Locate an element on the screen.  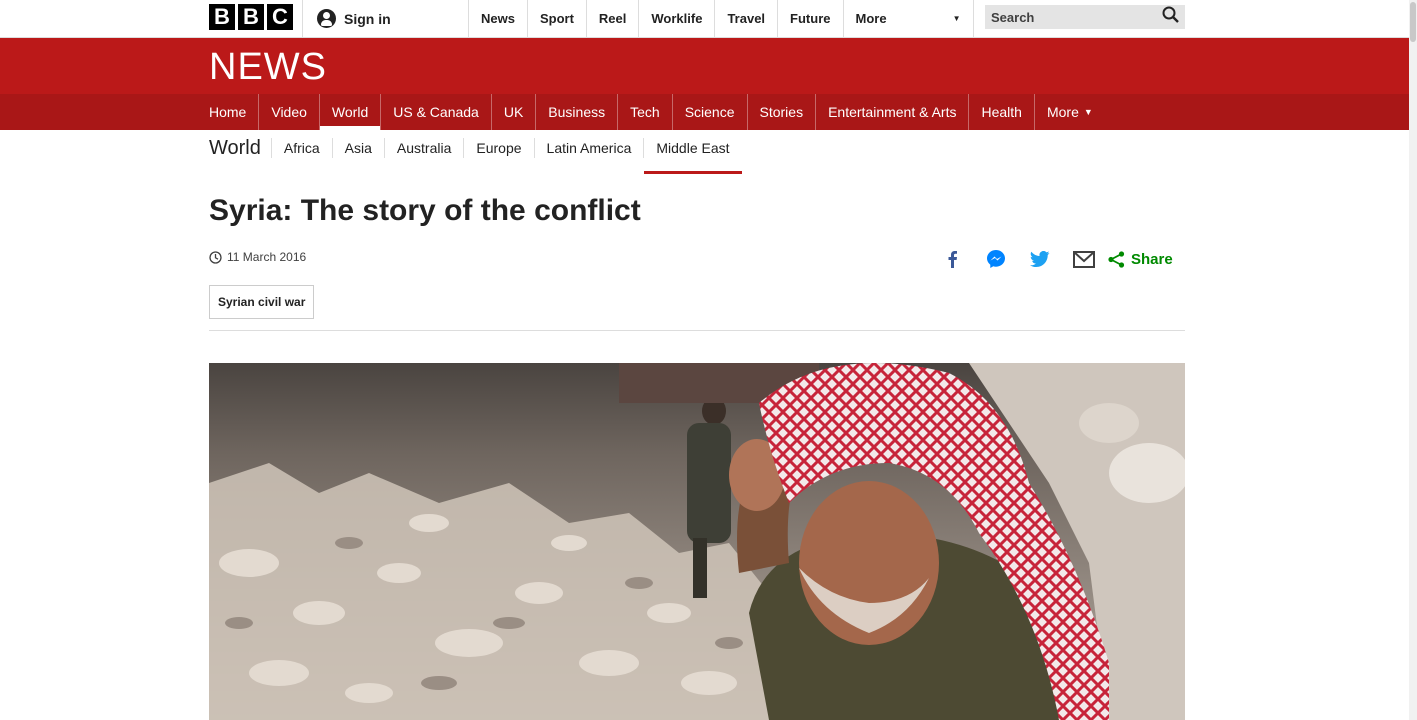
news-nav-label: Stories is located at coordinates (781, 112).